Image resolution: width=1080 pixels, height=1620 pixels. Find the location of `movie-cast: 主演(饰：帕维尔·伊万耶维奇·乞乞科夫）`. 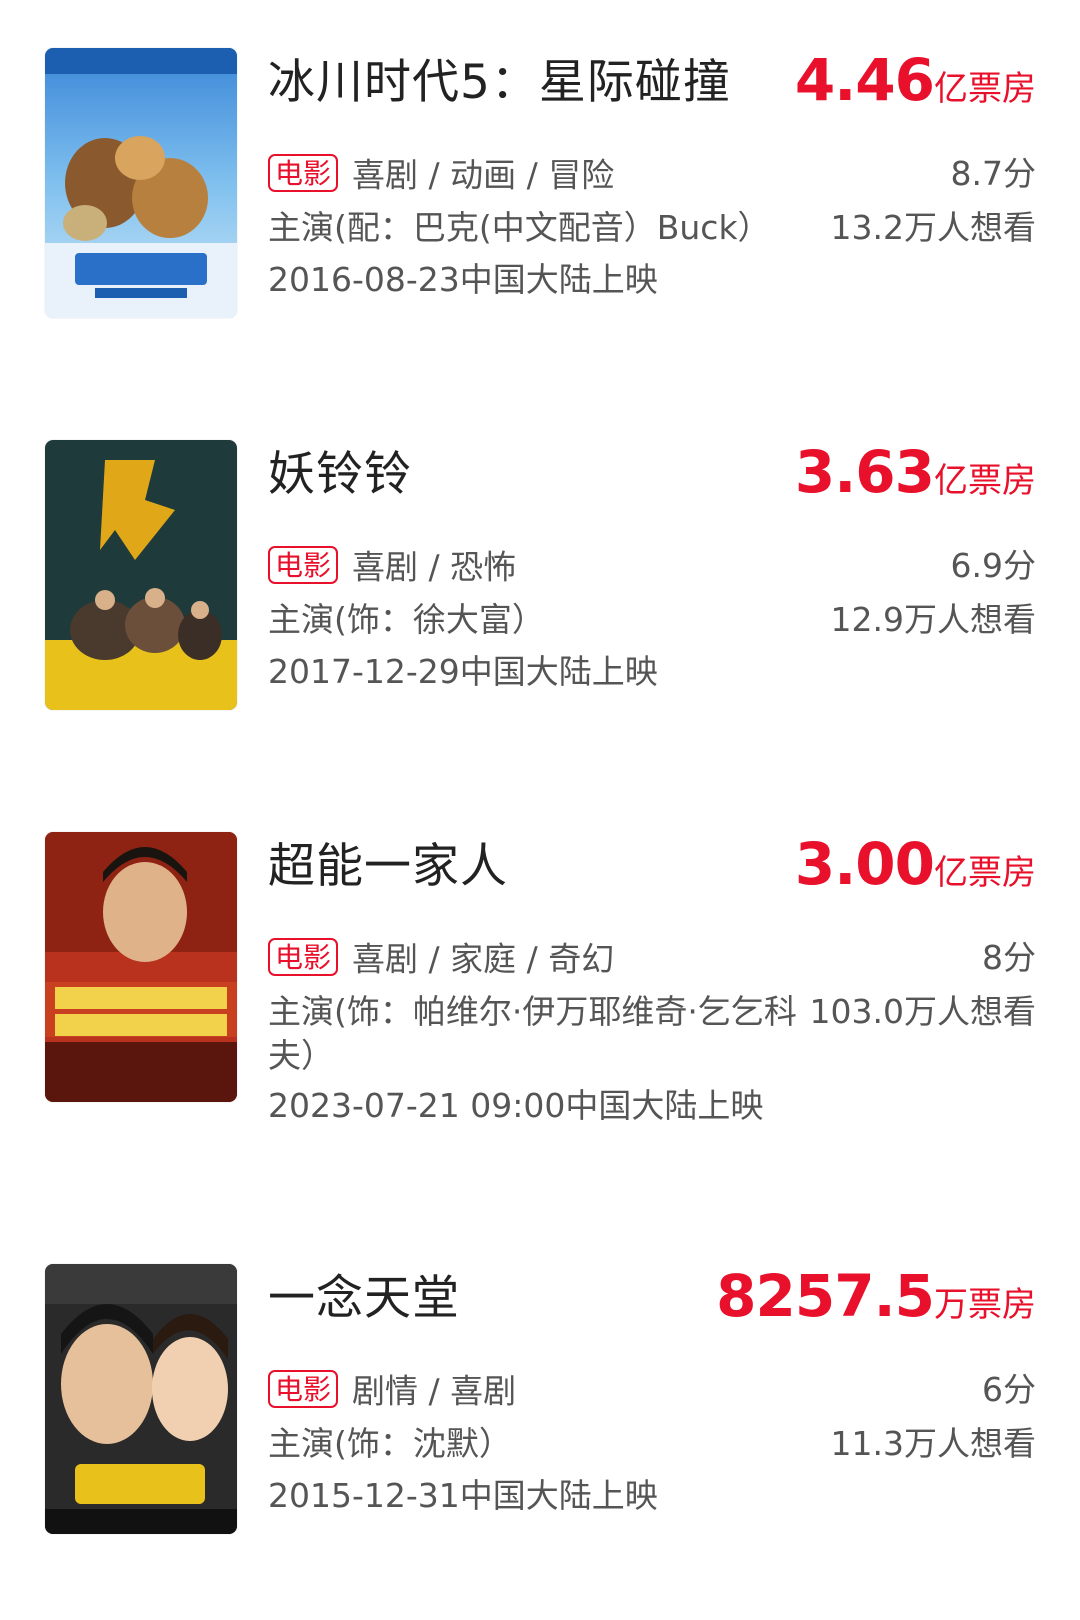

movie-cast: 主演(饰：帕维尔·伊万耶维奇·乞乞科夫） is located at coordinates (532, 1033).